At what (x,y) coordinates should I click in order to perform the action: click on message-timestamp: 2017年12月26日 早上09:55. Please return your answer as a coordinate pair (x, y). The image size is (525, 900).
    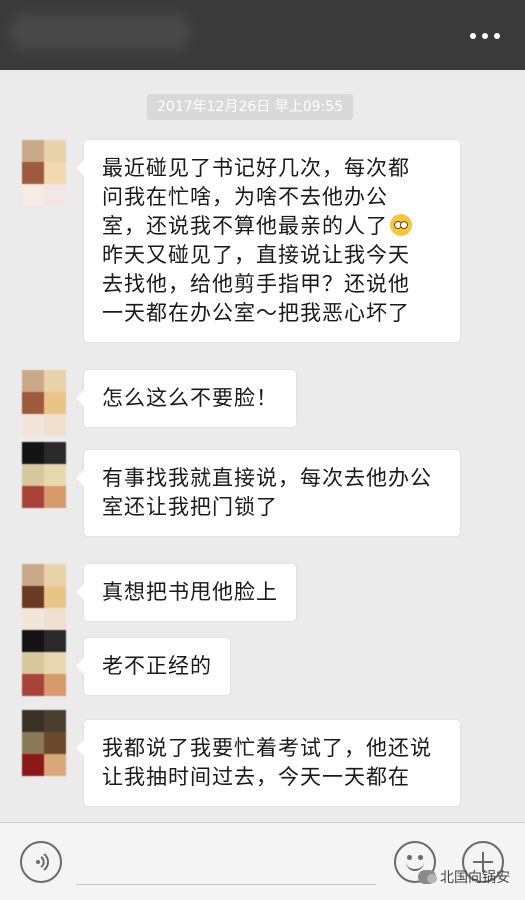
    Looking at the image, I should click on (250, 107).